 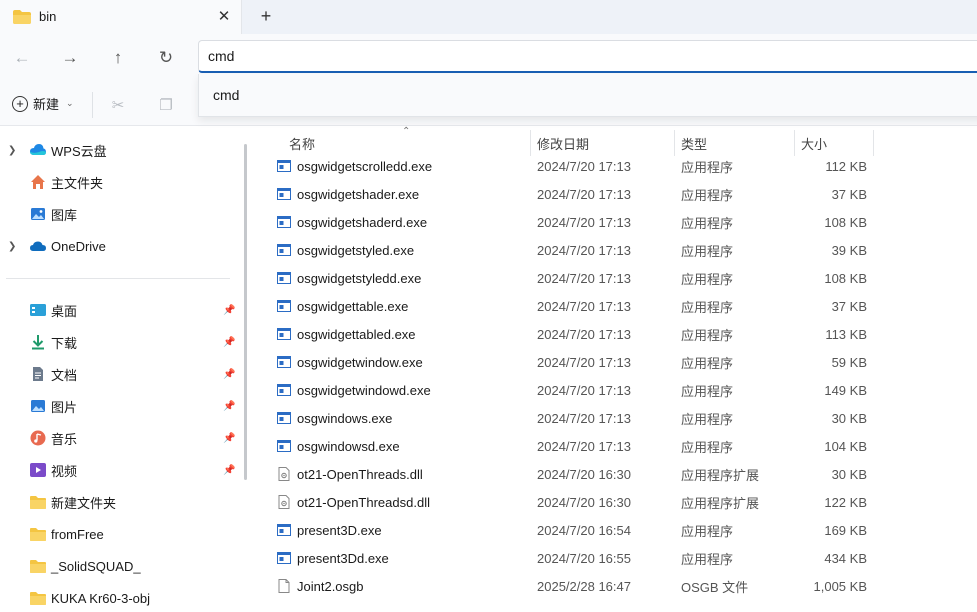 What do you see at coordinates (120, 214) in the screenshot?
I see `sidebar-item-gallery: 图库` at bounding box center [120, 214].